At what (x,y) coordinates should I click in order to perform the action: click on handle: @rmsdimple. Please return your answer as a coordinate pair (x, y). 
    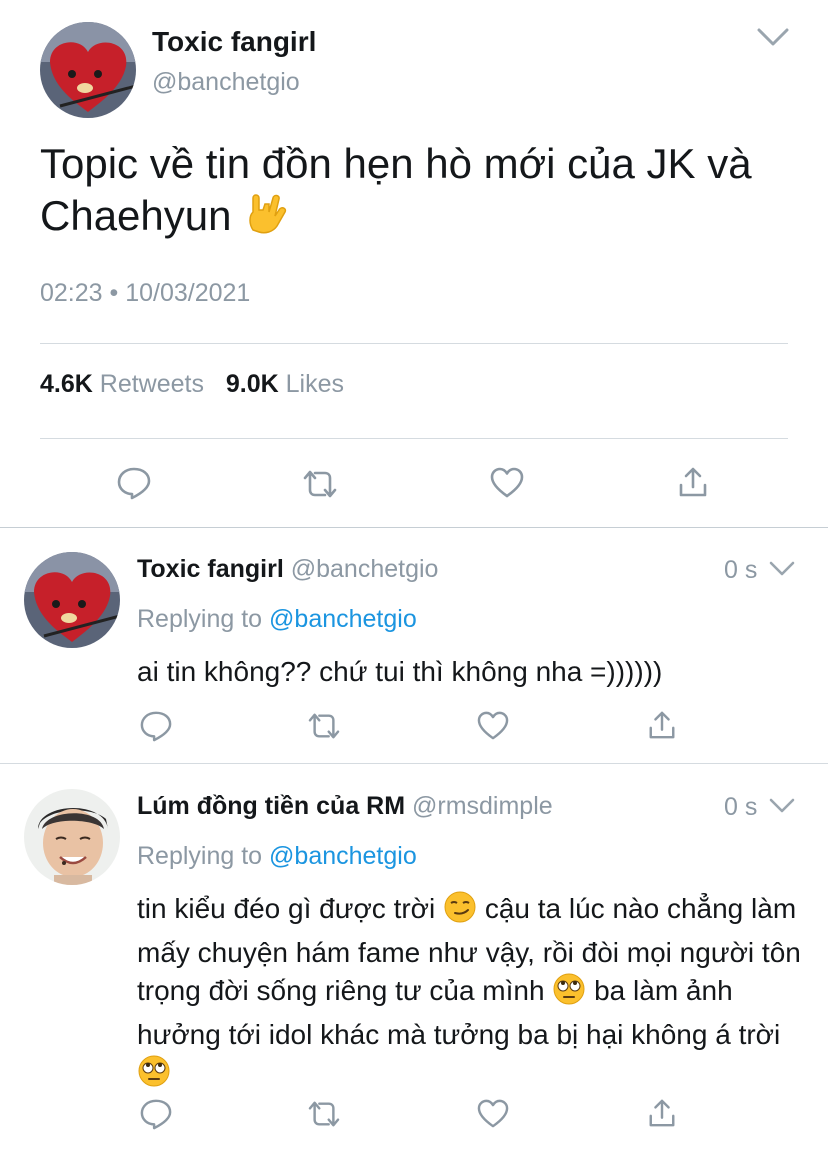
    Looking at the image, I should click on (482, 806).